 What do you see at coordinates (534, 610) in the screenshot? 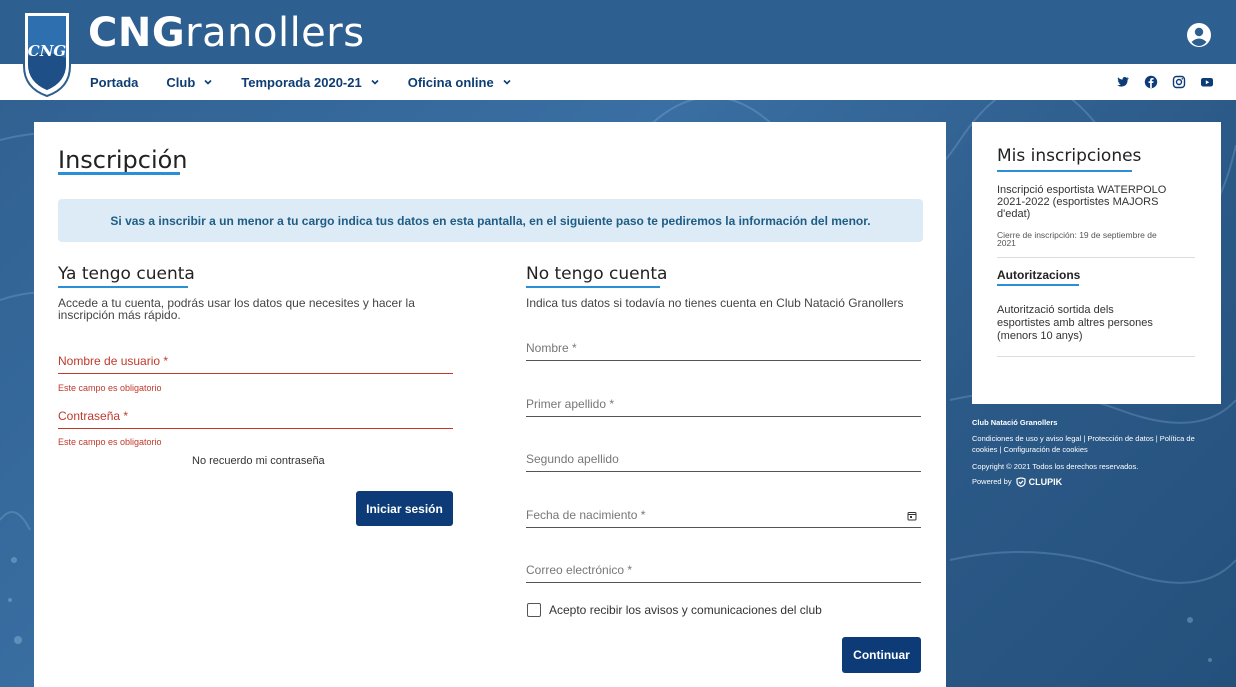
I see `consent-checkbox` at bounding box center [534, 610].